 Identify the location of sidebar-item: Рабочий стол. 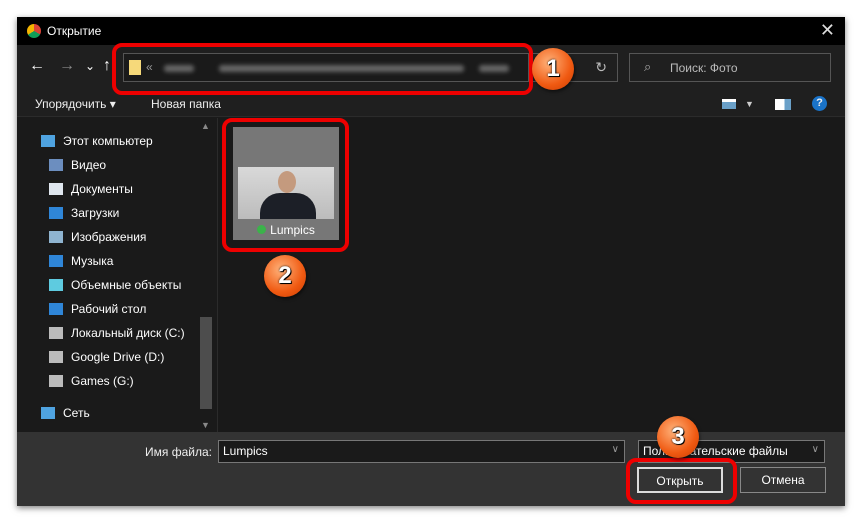
(97, 309).